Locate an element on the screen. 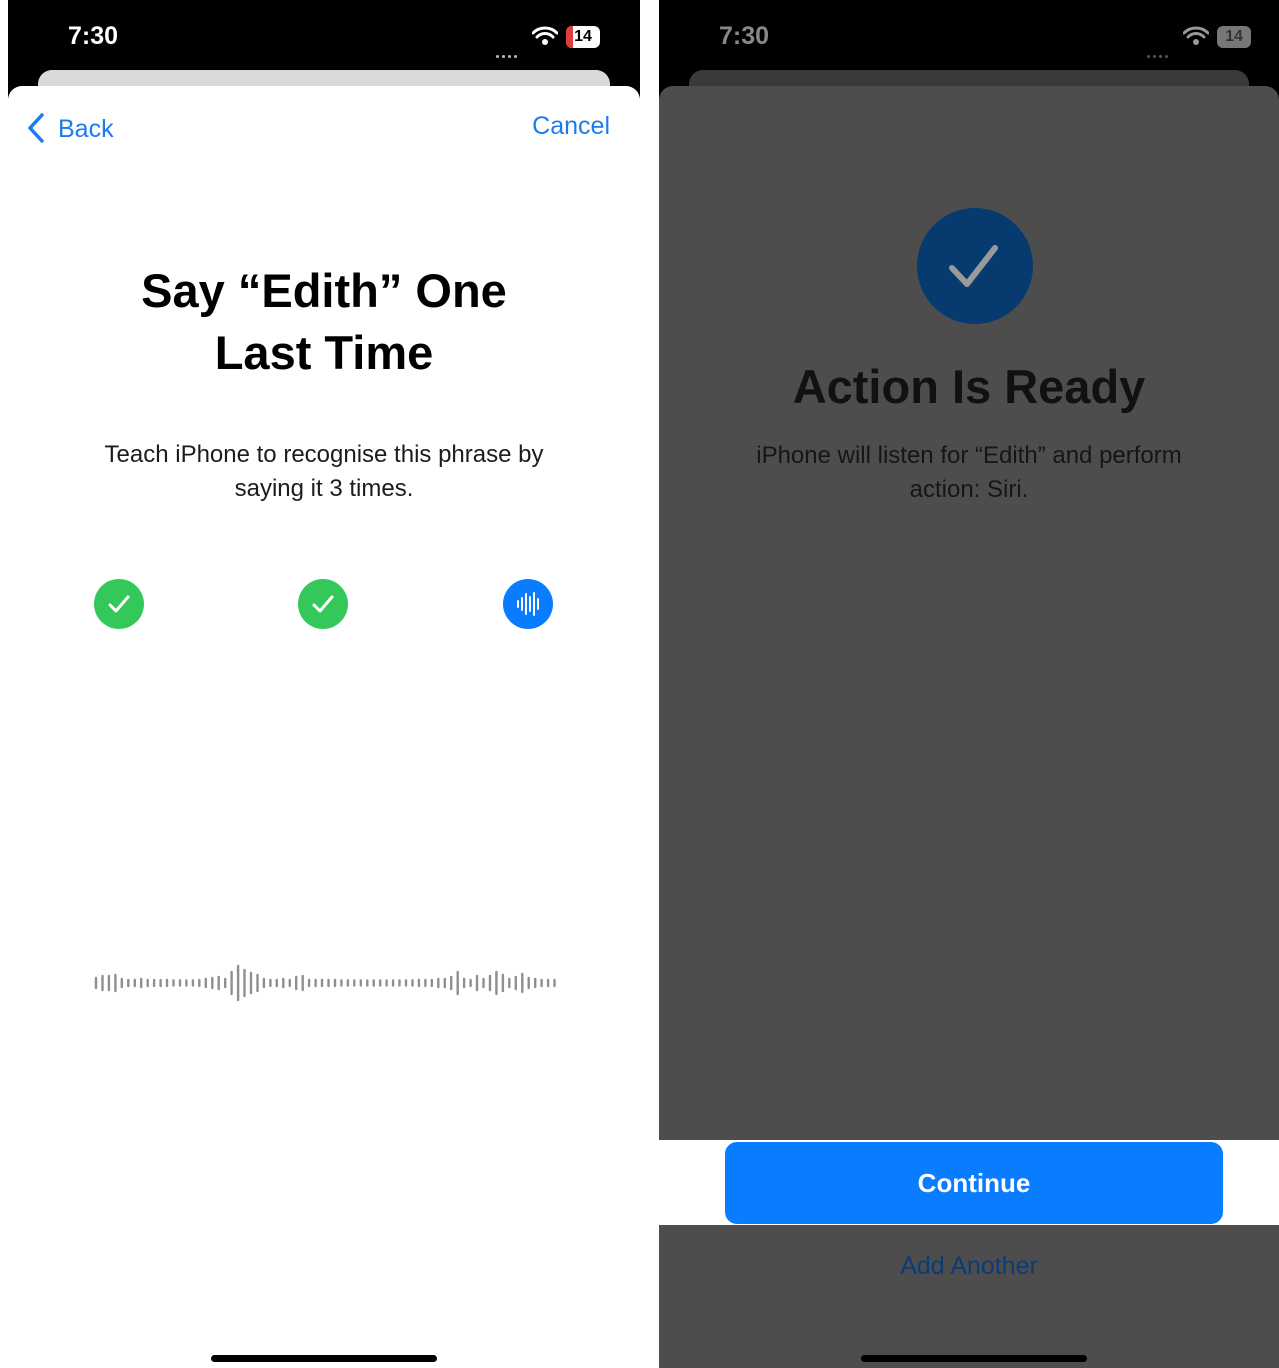  page-title: Action Is Ready is located at coordinates (969, 386).